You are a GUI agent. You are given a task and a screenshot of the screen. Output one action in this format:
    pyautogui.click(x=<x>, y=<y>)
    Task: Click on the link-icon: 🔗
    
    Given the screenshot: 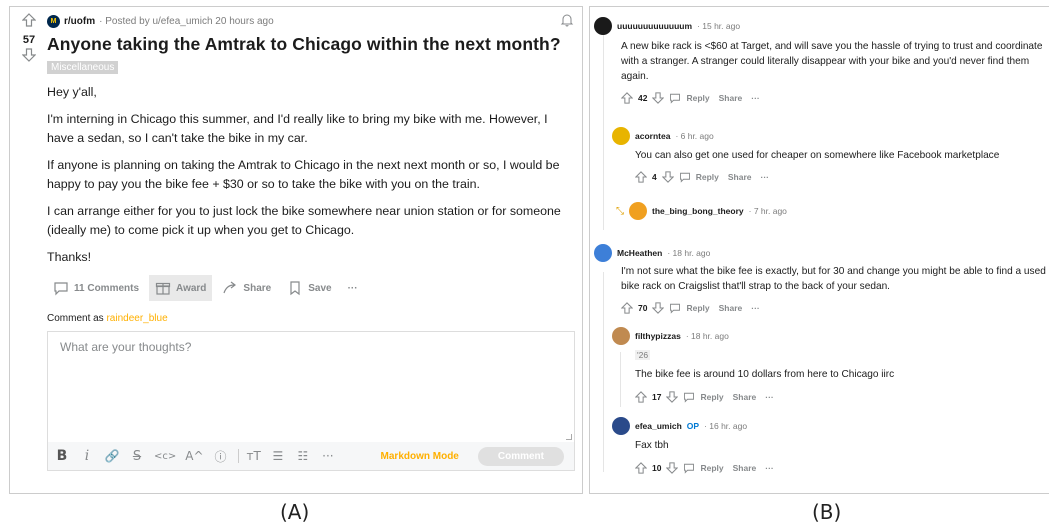 What is the action you would take?
    pyautogui.click(x=112, y=456)
    